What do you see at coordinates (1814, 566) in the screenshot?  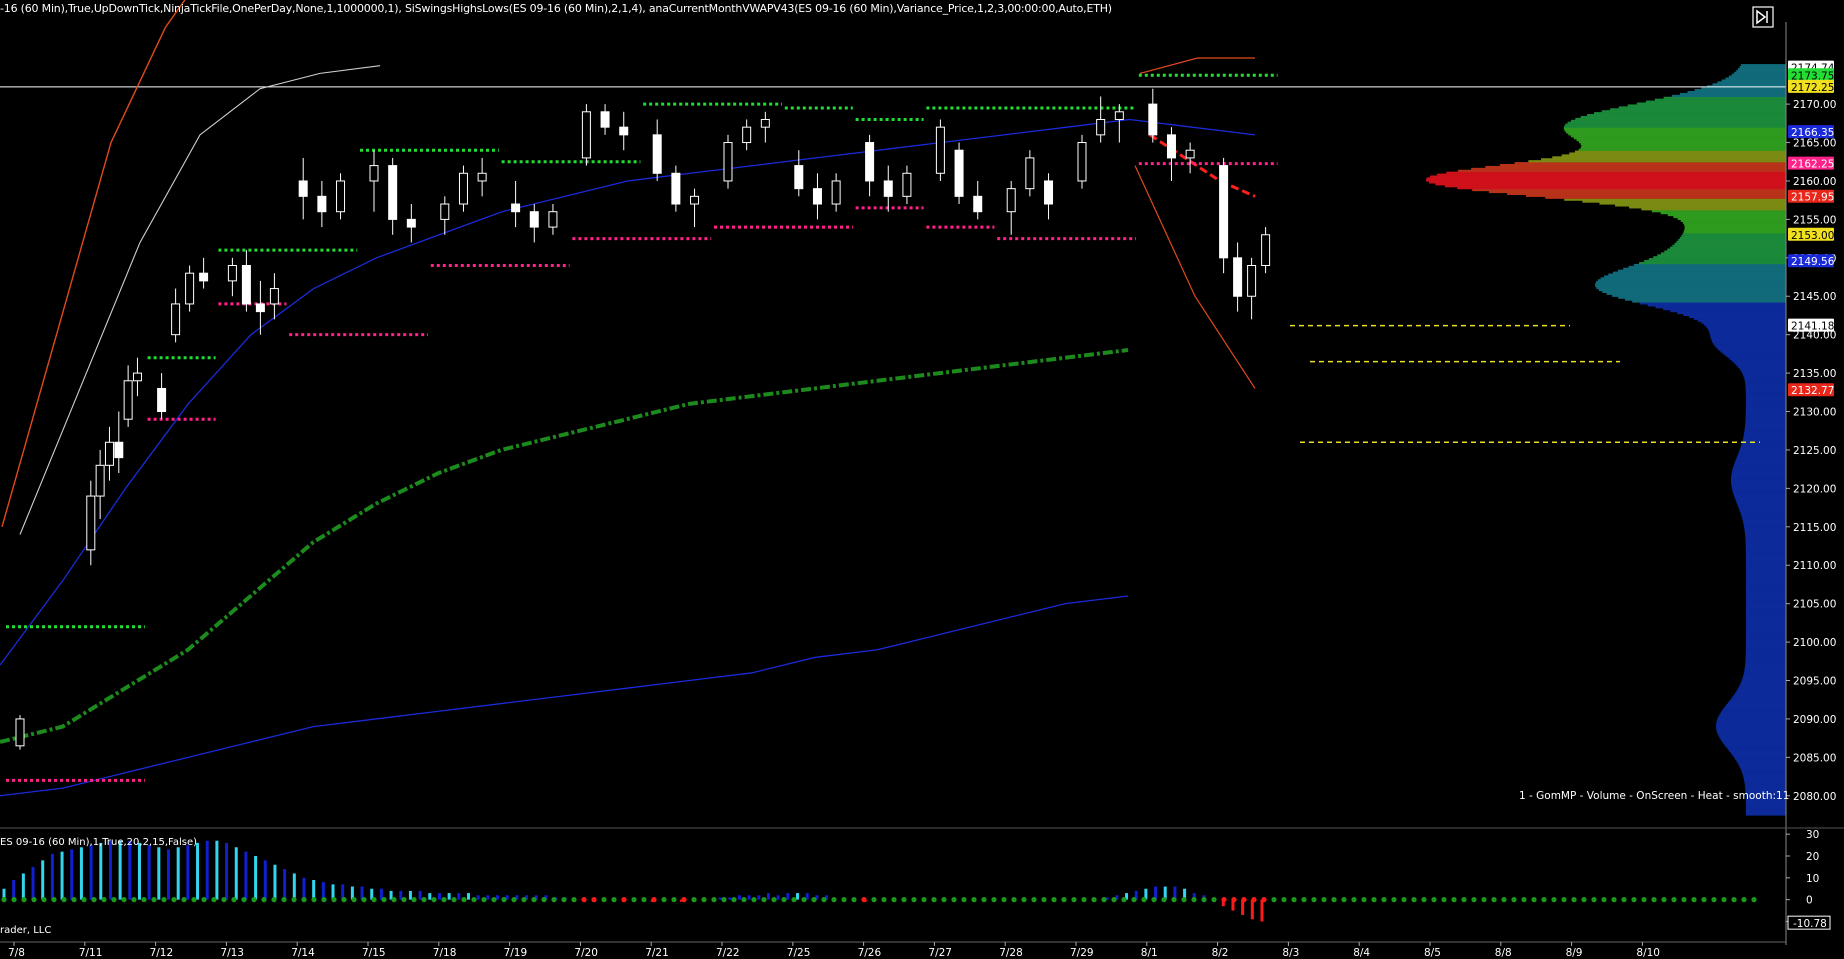 I see `price-tick-label: 2110.00` at bounding box center [1814, 566].